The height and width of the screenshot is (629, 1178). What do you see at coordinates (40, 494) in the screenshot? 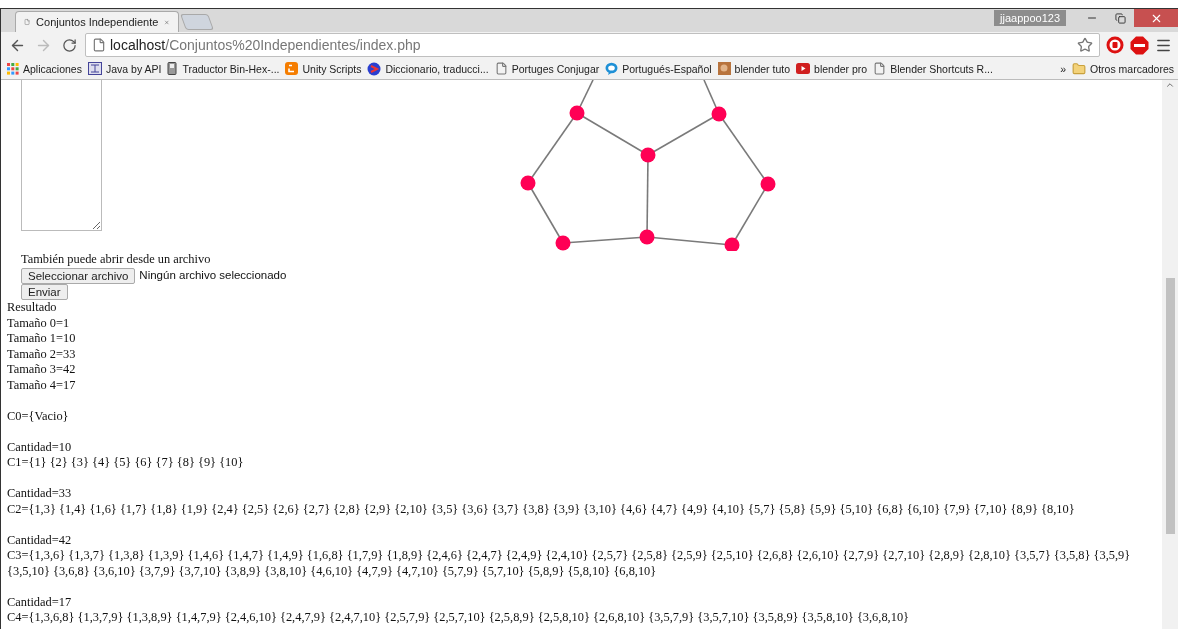
I see `count-line: Cantidad=33` at bounding box center [40, 494].